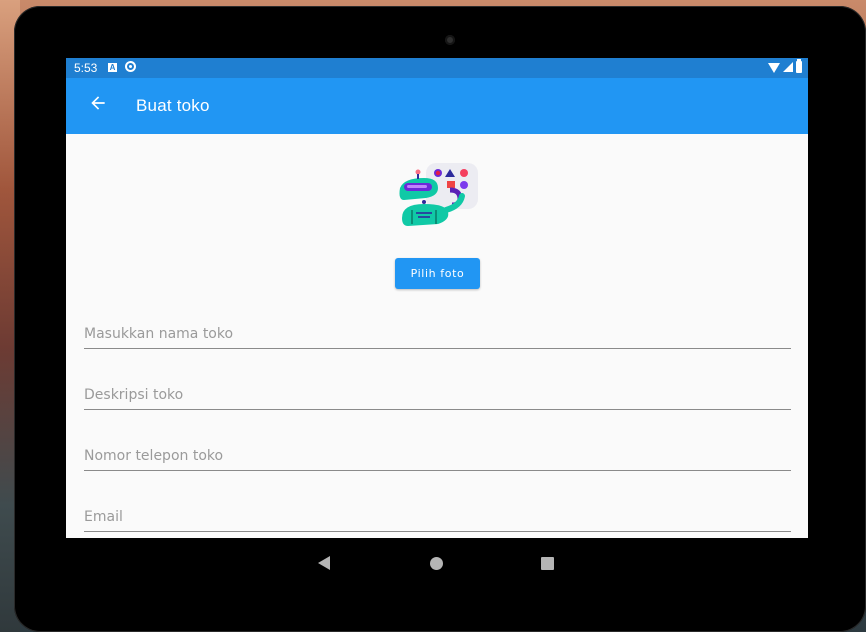 Image resolution: width=866 pixels, height=632 pixels. Describe the element at coordinates (438, 194) in the screenshot. I see `robot-illustration-icon` at that location.